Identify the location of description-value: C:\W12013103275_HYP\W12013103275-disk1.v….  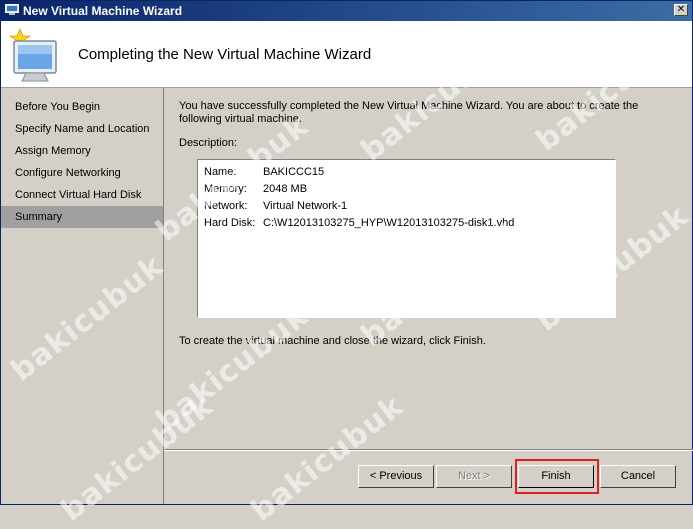
(389, 222).